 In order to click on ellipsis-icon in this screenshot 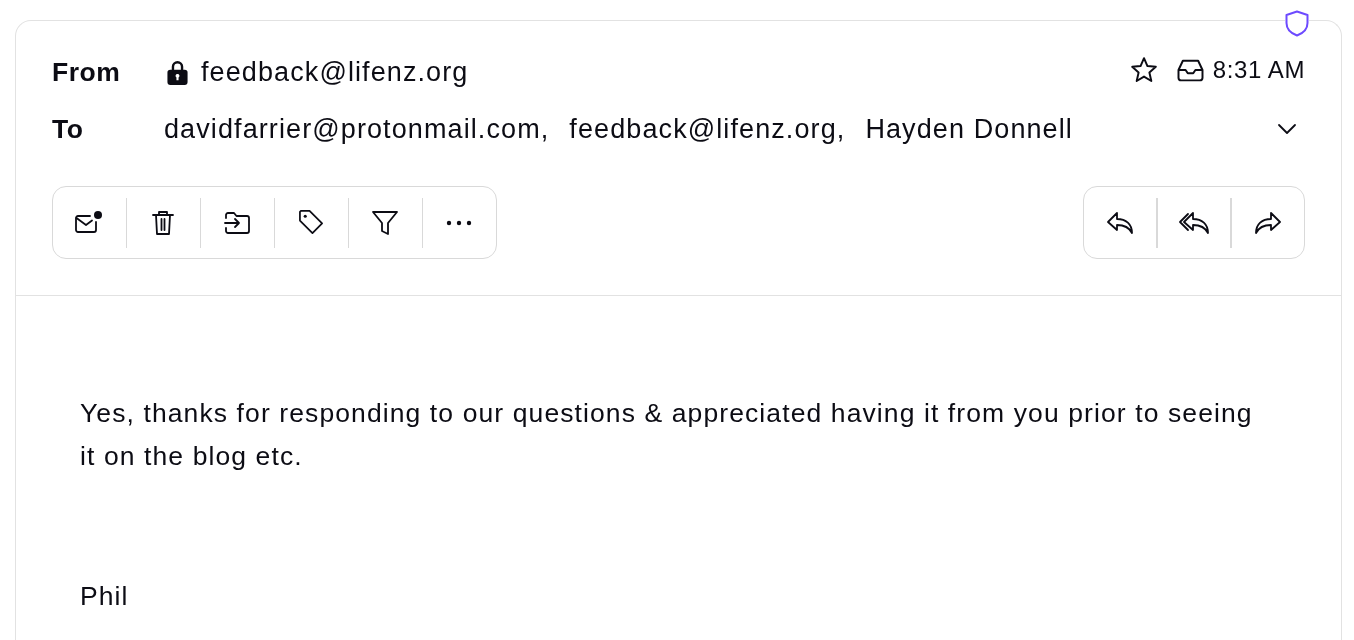, I will do `click(459, 222)`.